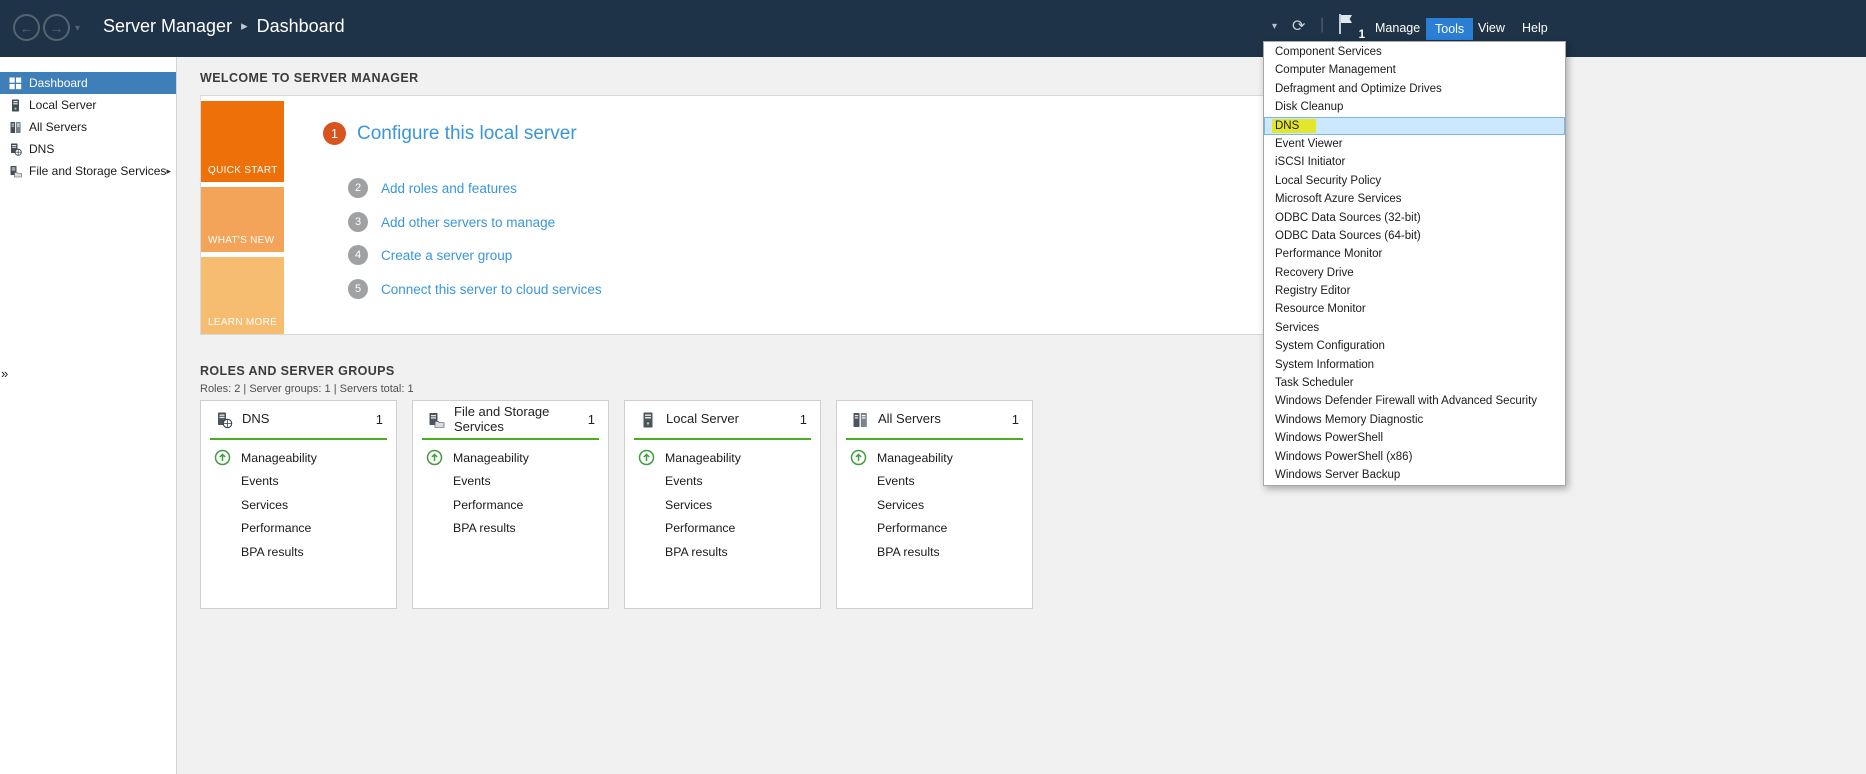  What do you see at coordinates (1414, 365) in the screenshot?
I see `tools-menu-item: System Information` at bounding box center [1414, 365].